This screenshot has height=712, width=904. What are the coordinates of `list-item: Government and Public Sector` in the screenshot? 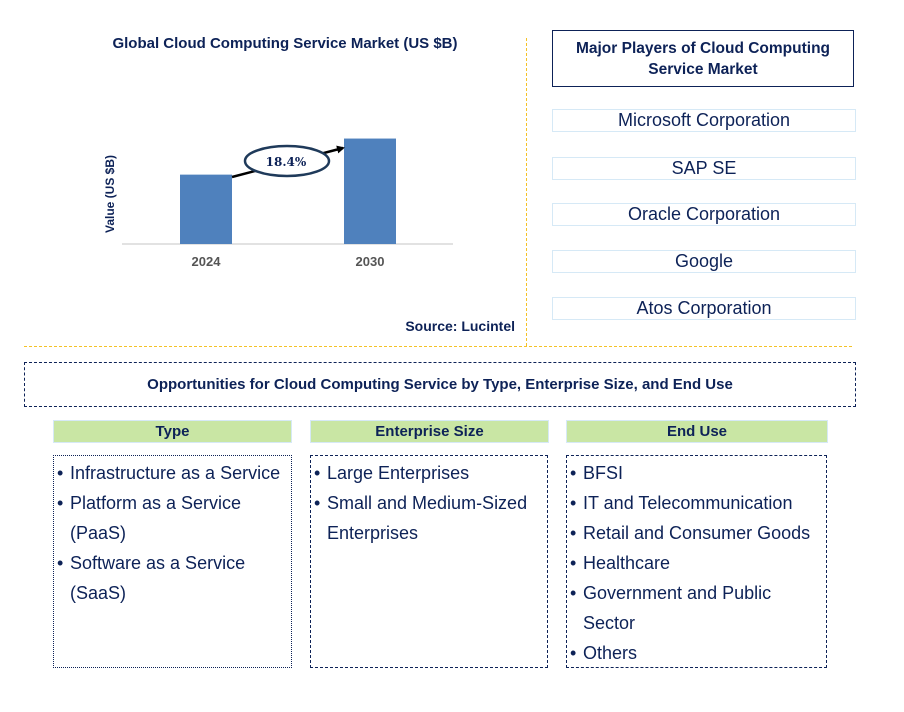 It's located at (698, 608).